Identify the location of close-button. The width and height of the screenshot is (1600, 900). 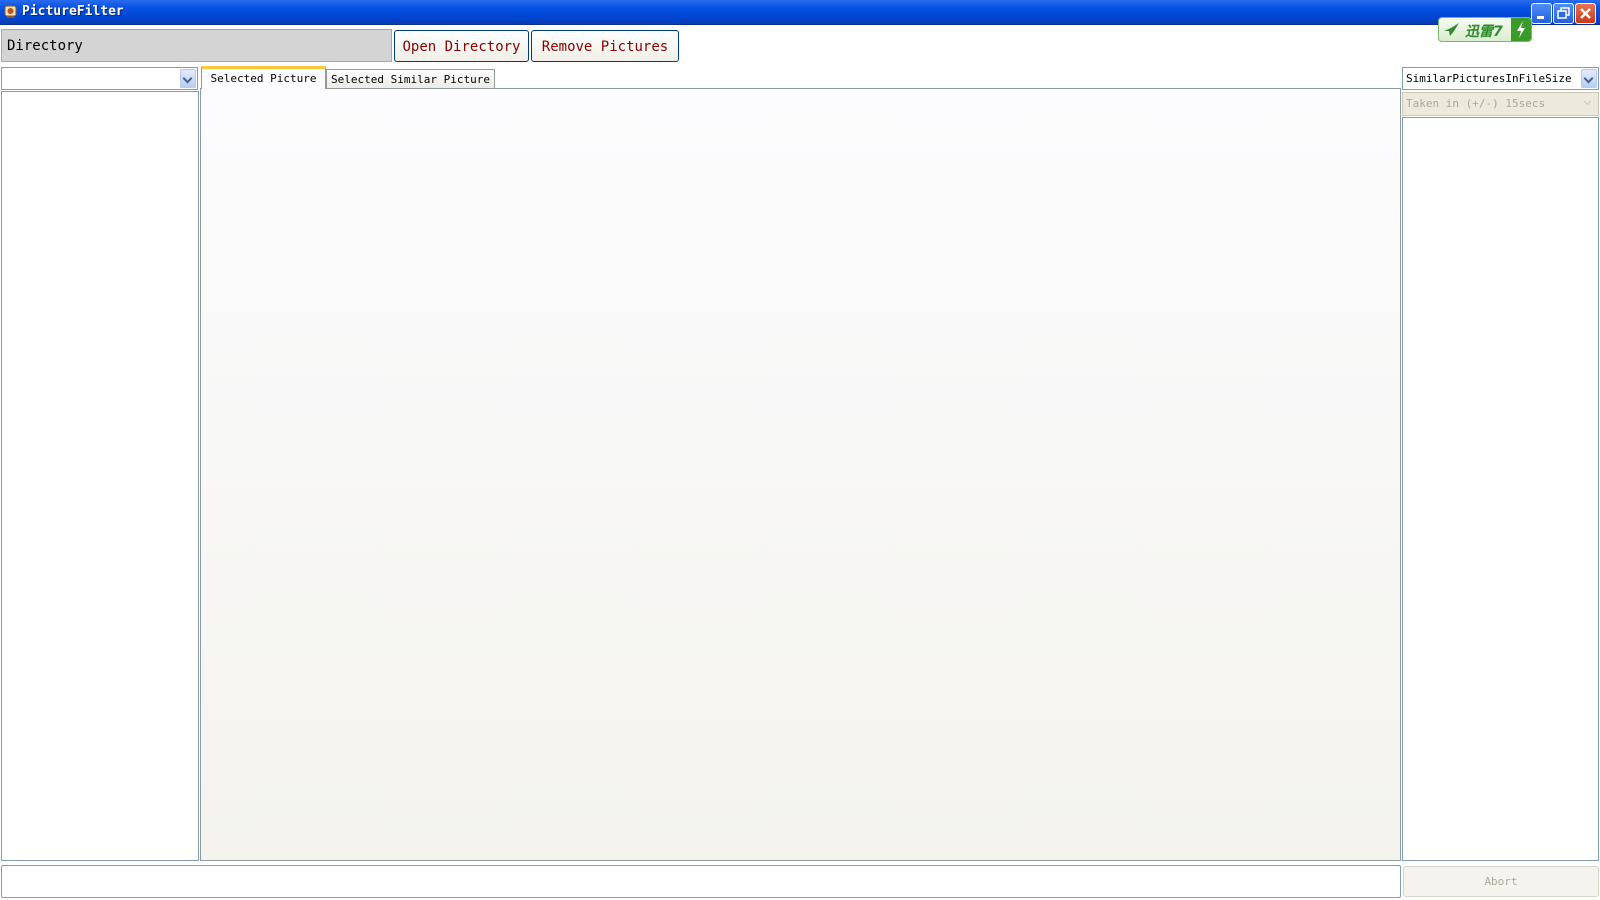
(1585, 13).